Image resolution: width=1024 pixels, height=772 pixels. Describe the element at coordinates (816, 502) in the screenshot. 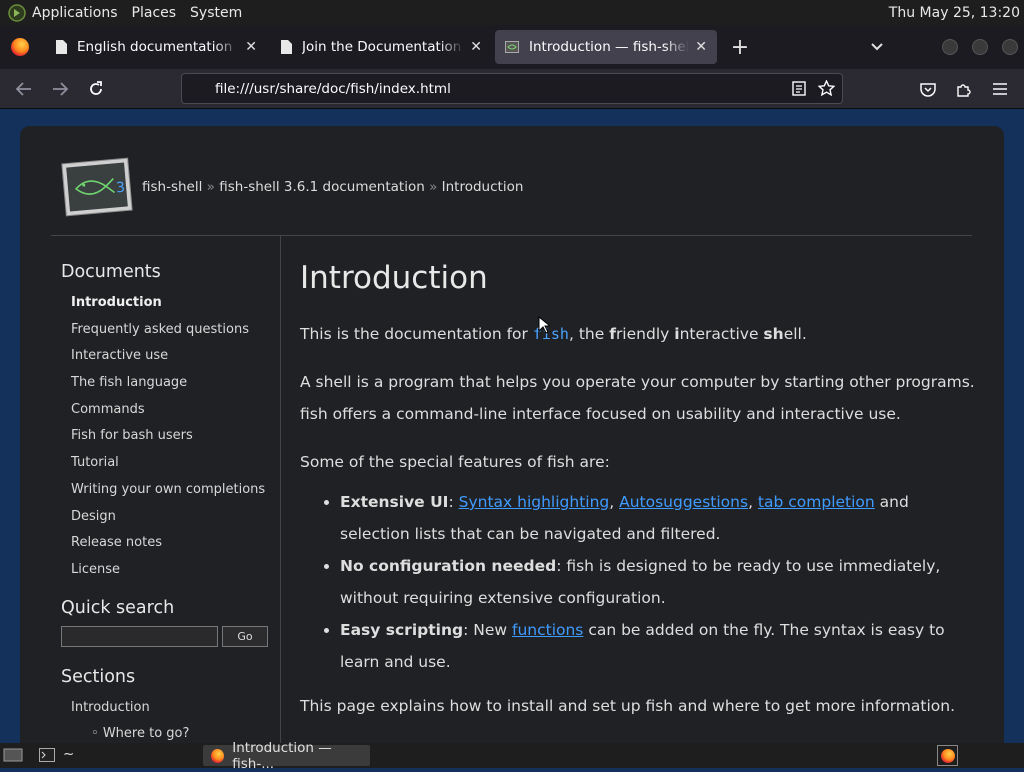

I see `tab-completion-link: tab completion` at that location.